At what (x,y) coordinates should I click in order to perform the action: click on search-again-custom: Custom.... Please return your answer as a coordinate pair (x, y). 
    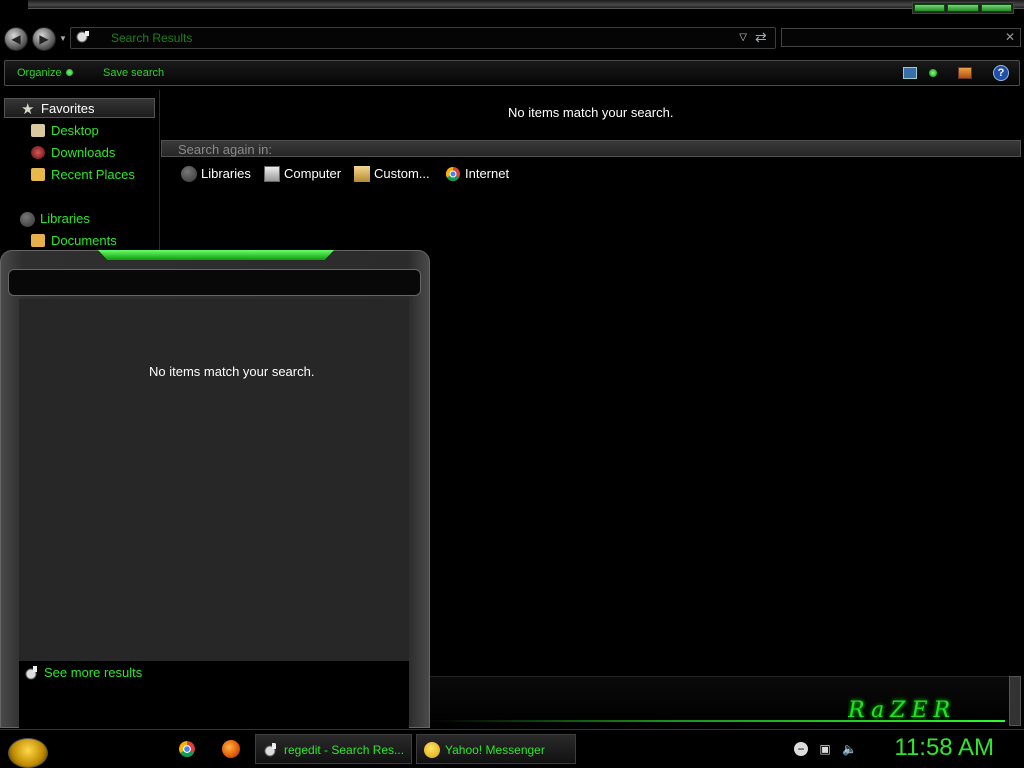
    Looking at the image, I should click on (392, 174).